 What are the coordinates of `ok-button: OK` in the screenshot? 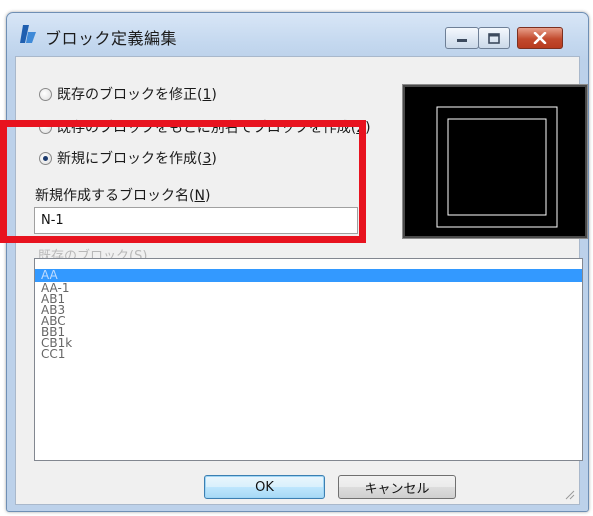 It's located at (264, 487).